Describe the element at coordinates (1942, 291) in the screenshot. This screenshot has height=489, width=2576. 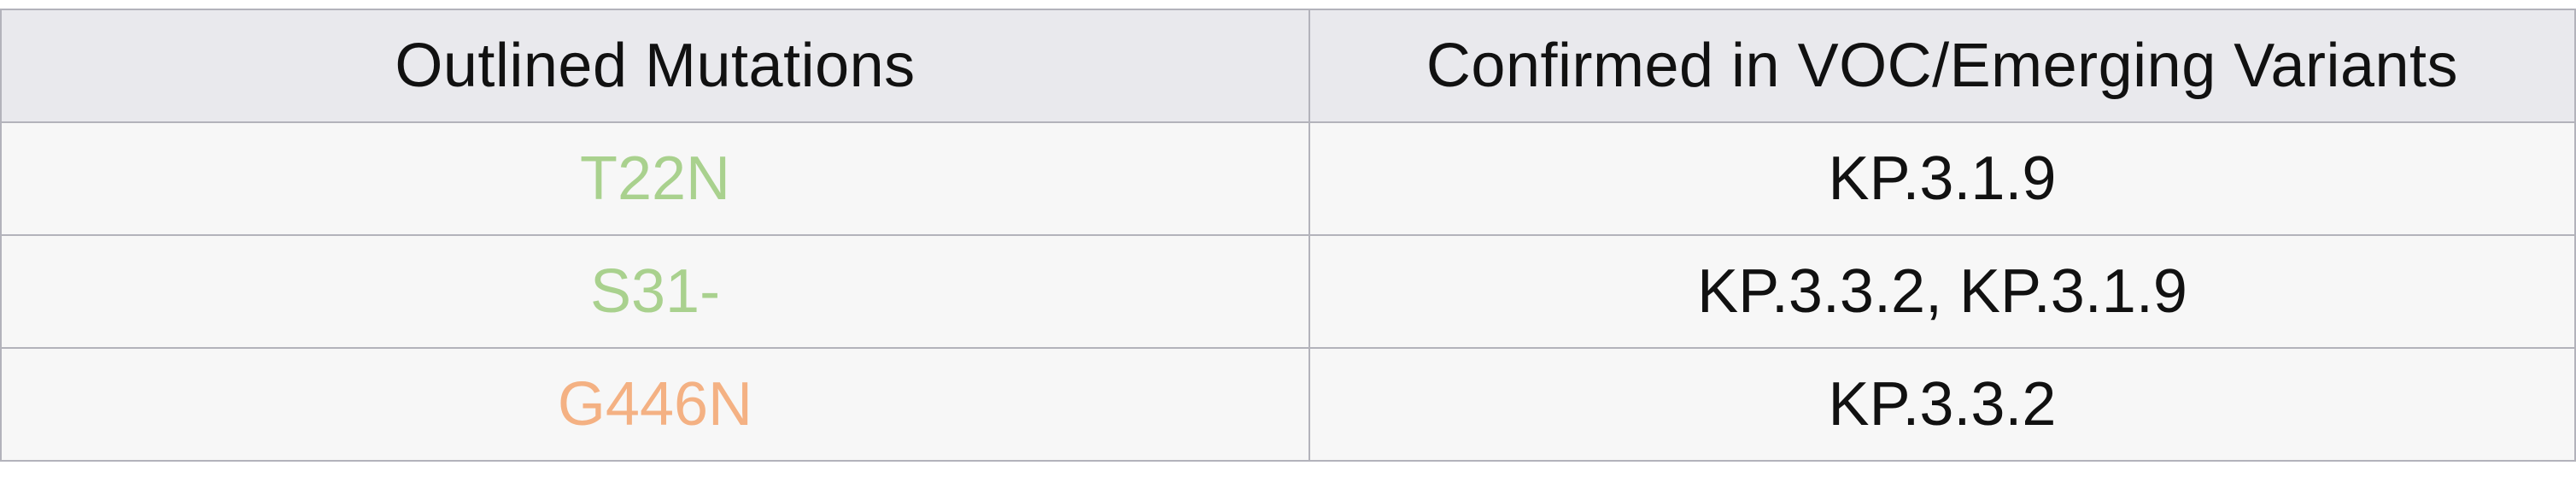
I see `variants-cell: KP.3.3.2, KP.3.1.9` at that location.